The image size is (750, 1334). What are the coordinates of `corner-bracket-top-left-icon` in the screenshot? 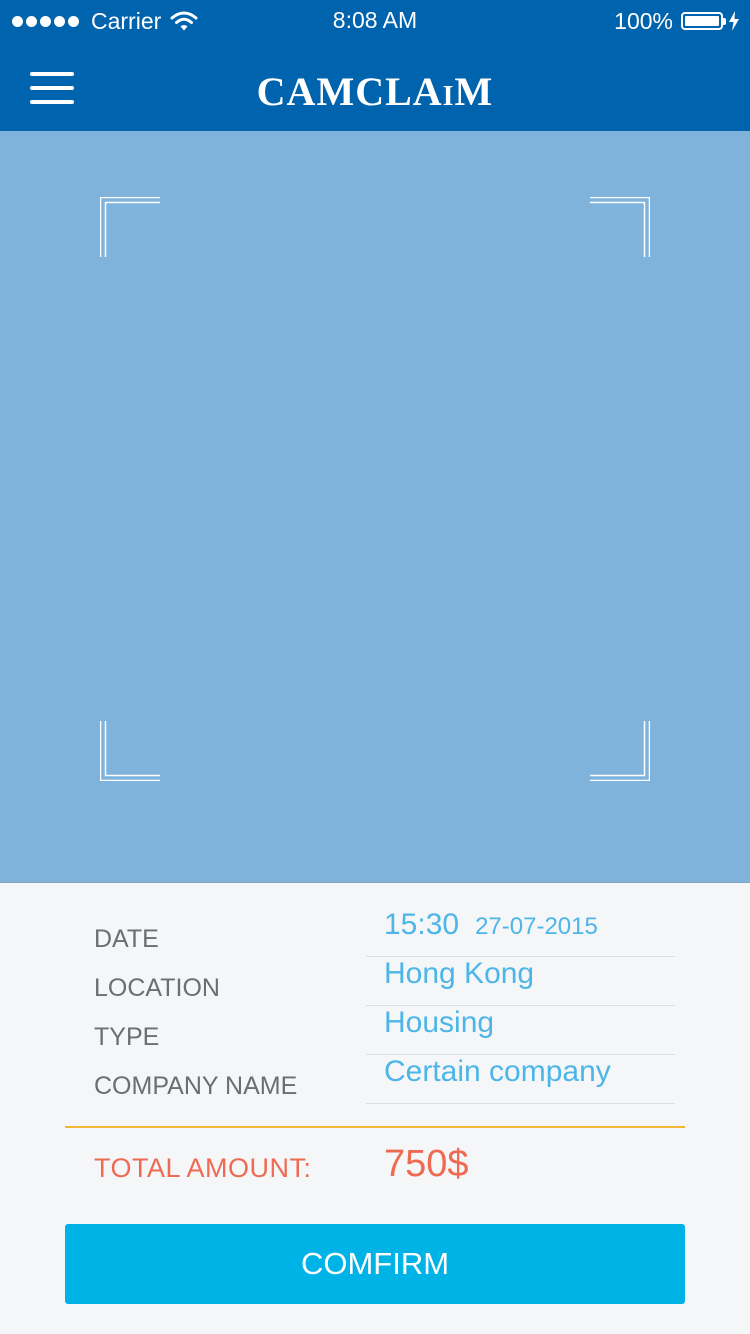 It's located at (130, 227).